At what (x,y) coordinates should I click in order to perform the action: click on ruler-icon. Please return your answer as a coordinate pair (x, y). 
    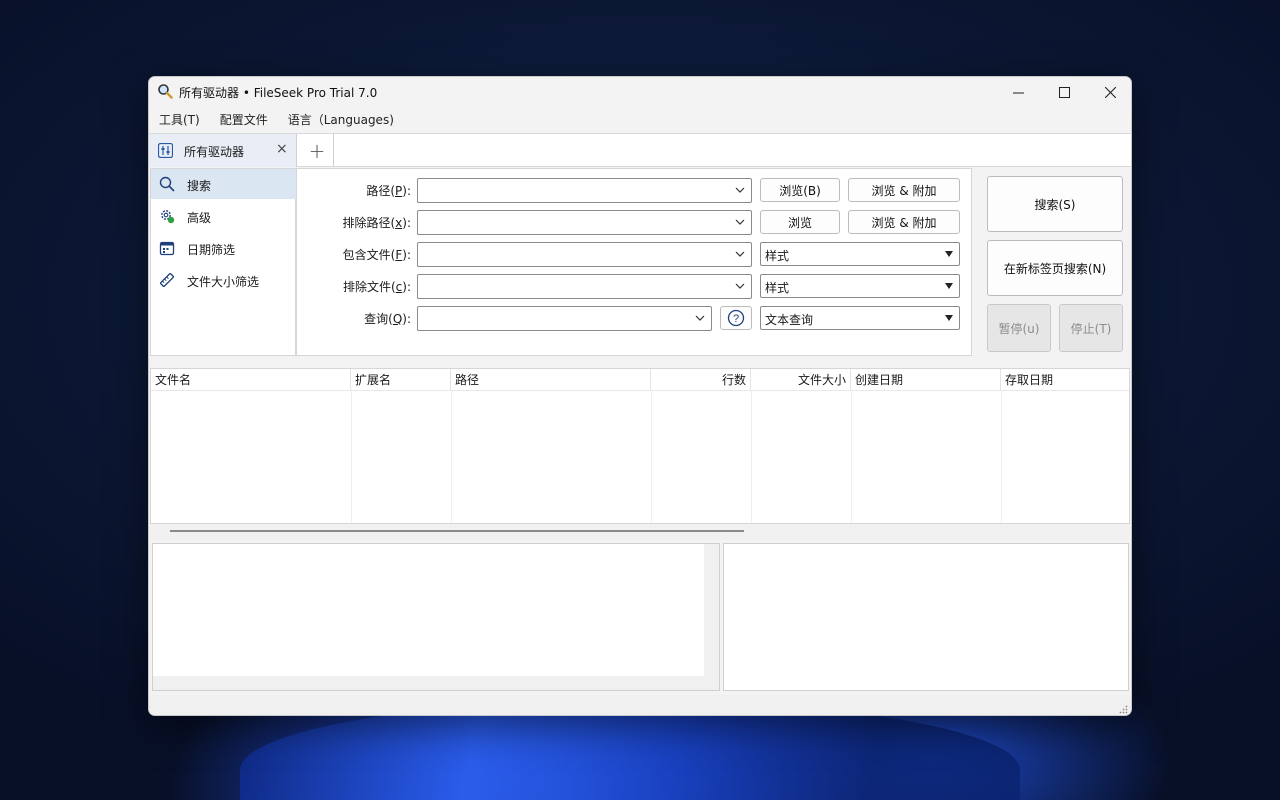
    Looking at the image, I should click on (167, 280).